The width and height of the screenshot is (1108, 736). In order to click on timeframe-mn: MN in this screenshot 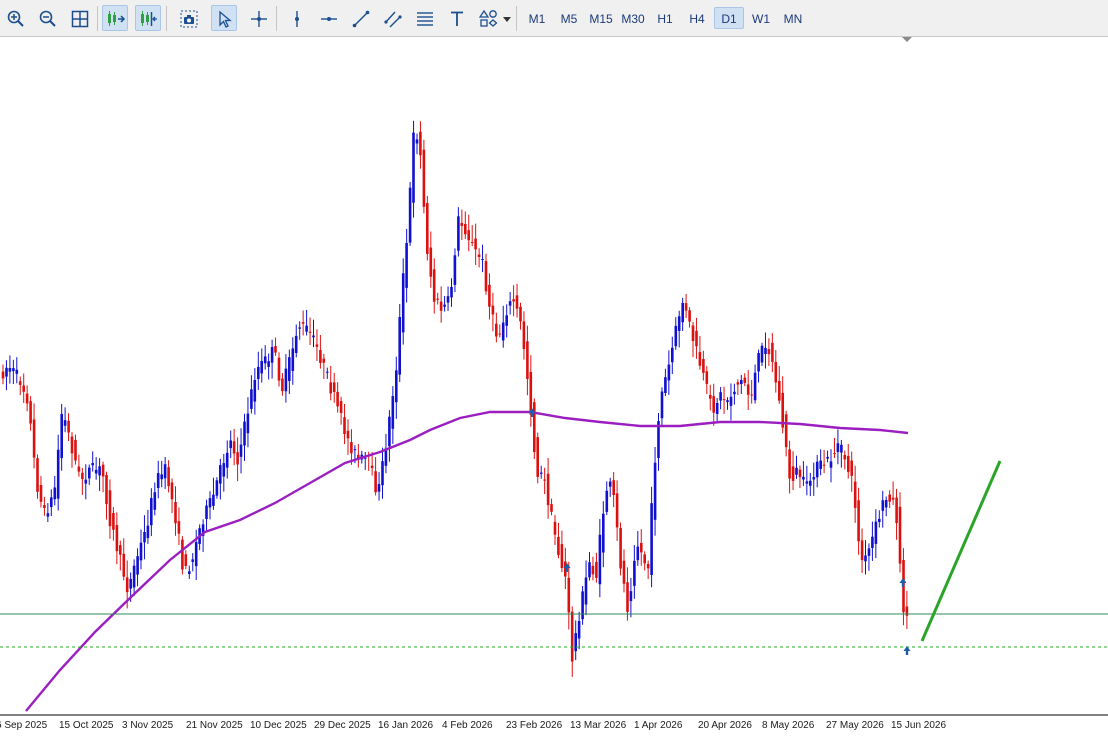, I will do `click(793, 18)`.